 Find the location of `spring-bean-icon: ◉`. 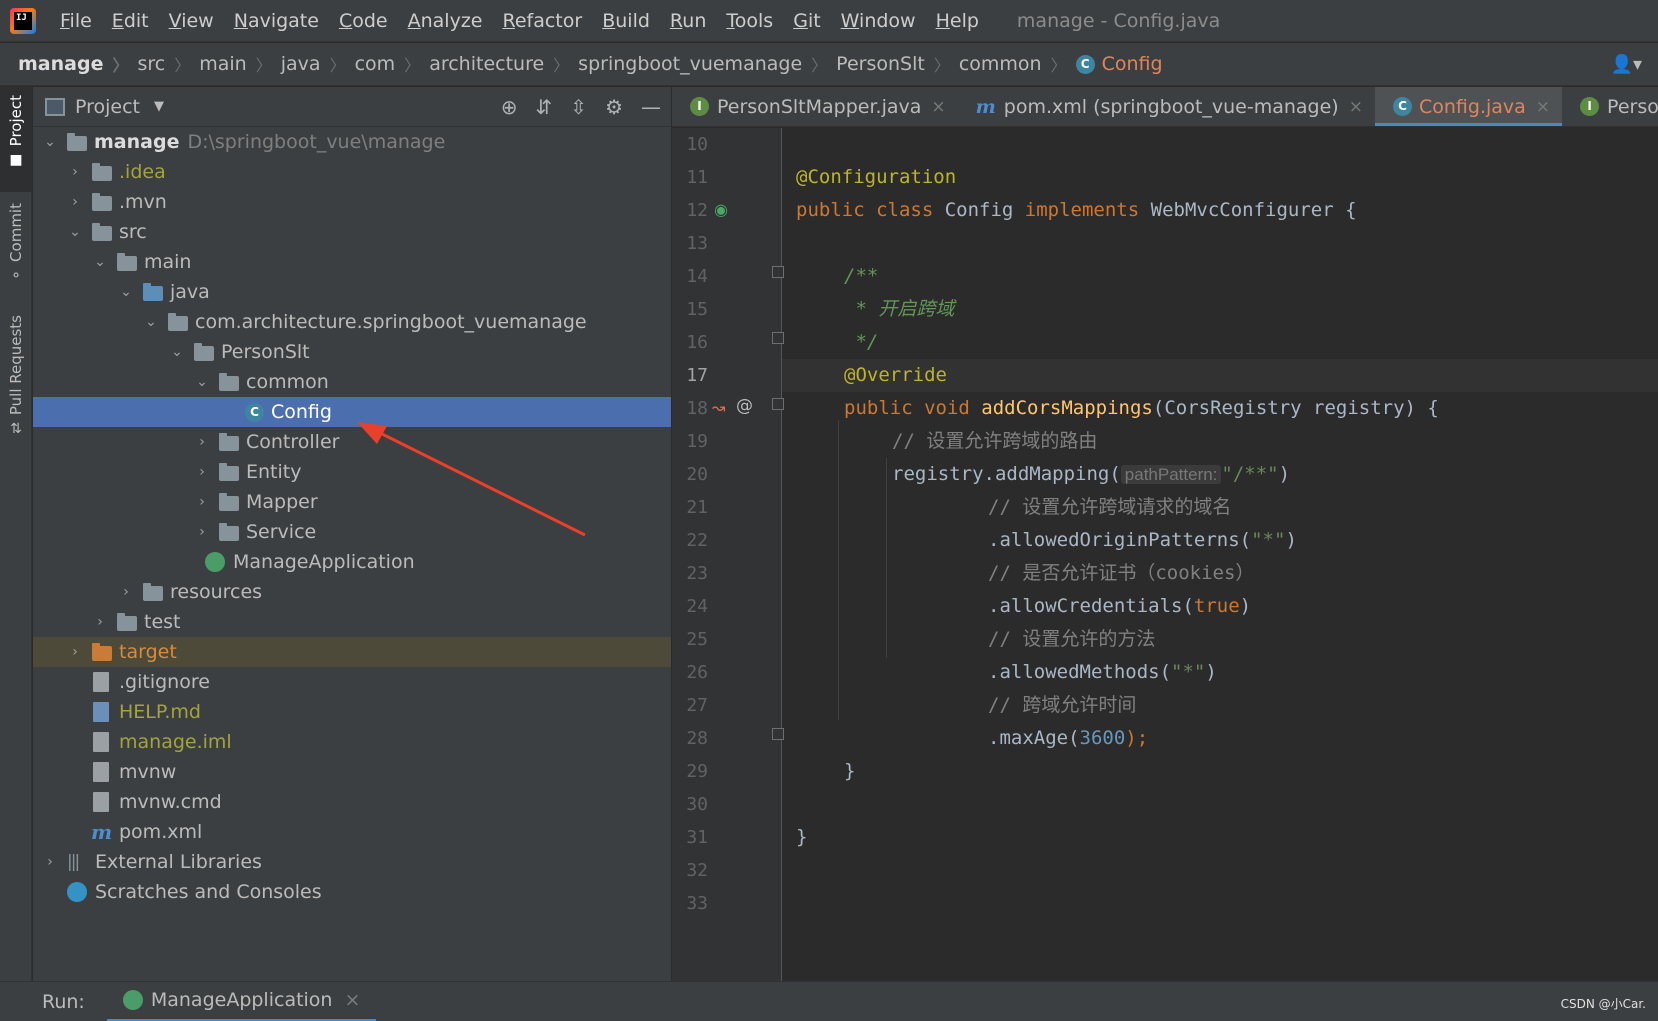

spring-bean-icon: ◉ is located at coordinates (721, 209).